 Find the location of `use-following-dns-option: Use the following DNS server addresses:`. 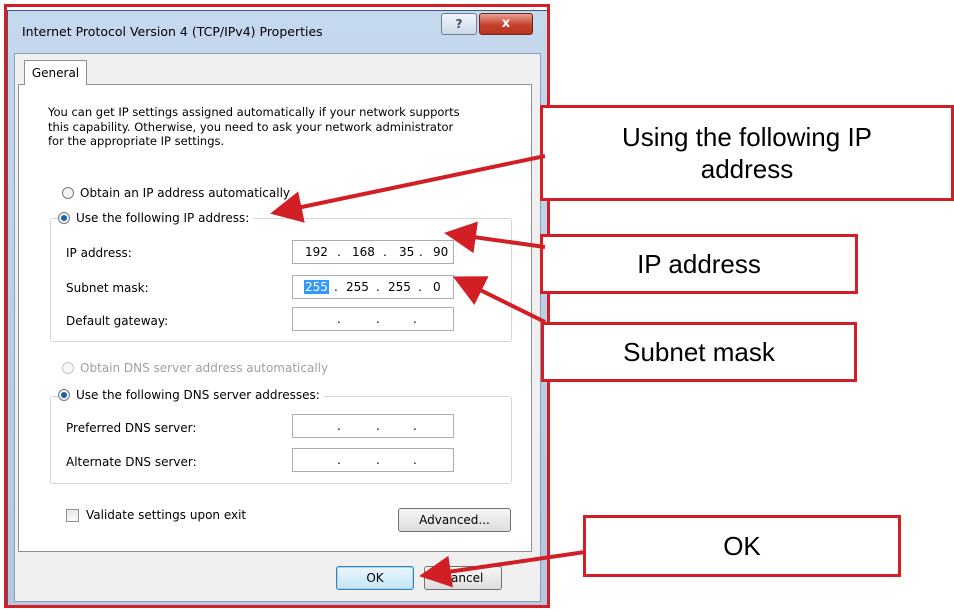

use-following-dns-option: Use the following DNS server addresses: is located at coordinates (191, 395).